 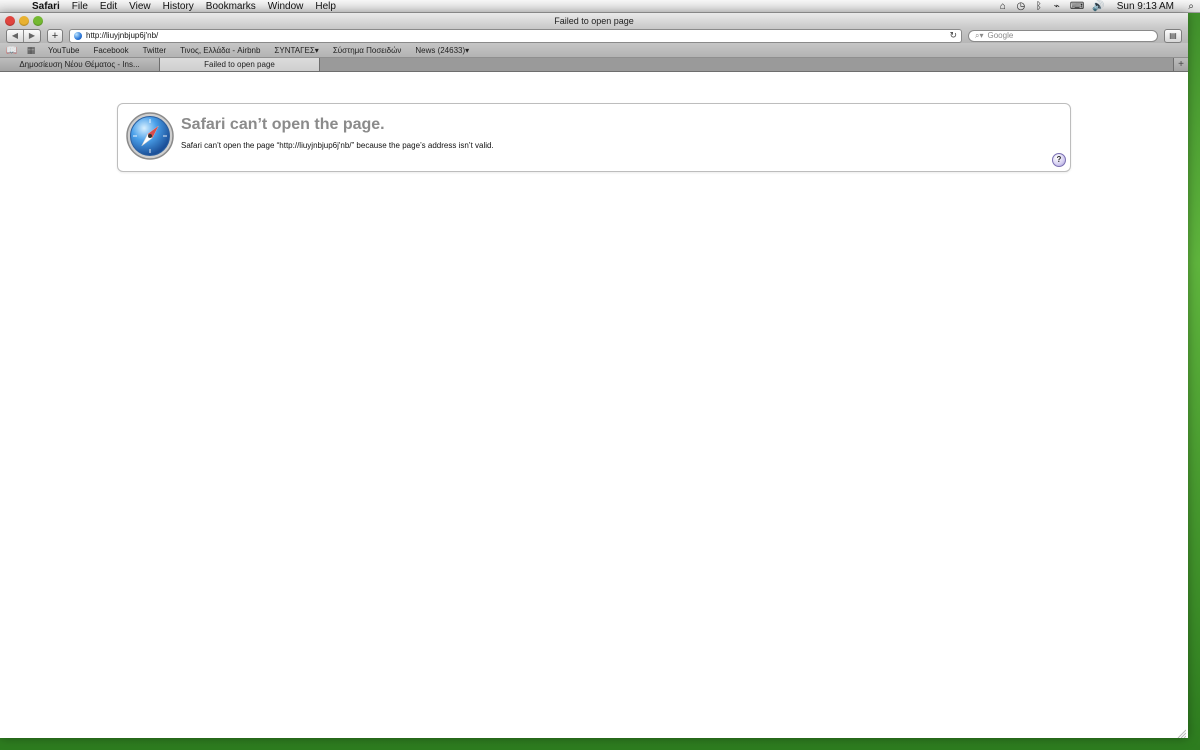 I want to click on address-bar: http://liuyjnbjup6j'nb/ ↻, so click(x=515, y=35).